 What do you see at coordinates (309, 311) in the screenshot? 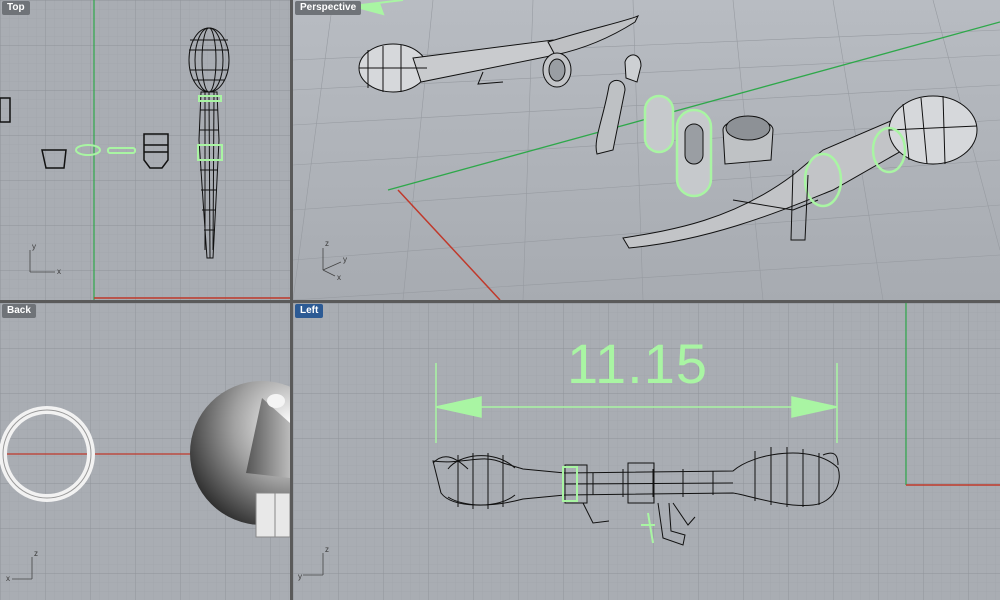
I see `viewport-left-label: Left` at bounding box center [309, 311].